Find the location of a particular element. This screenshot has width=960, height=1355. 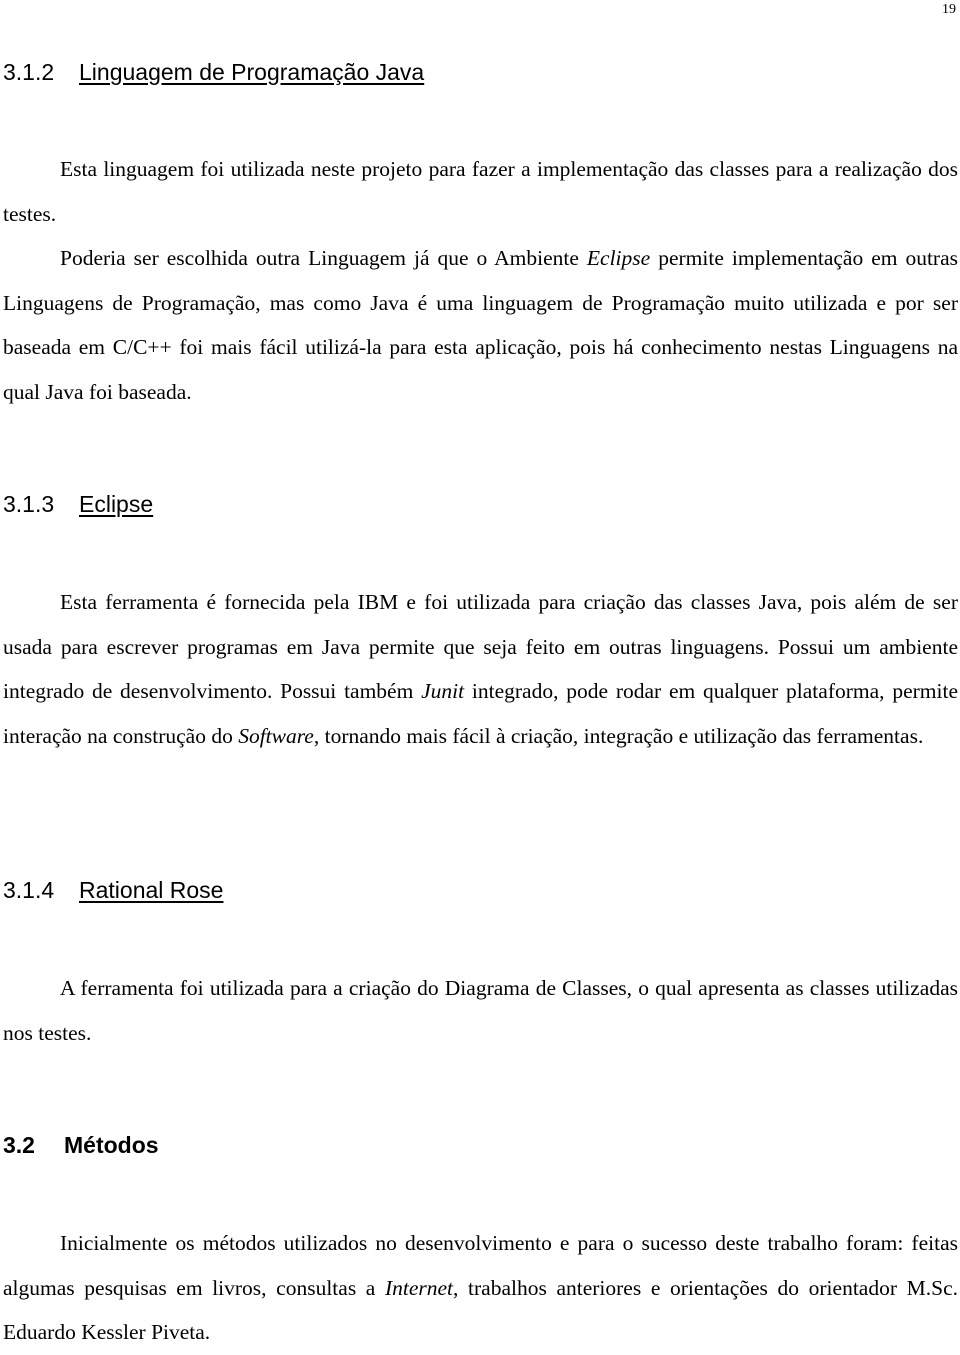

section-title: Eclipse is located at coordinates (116, 504).